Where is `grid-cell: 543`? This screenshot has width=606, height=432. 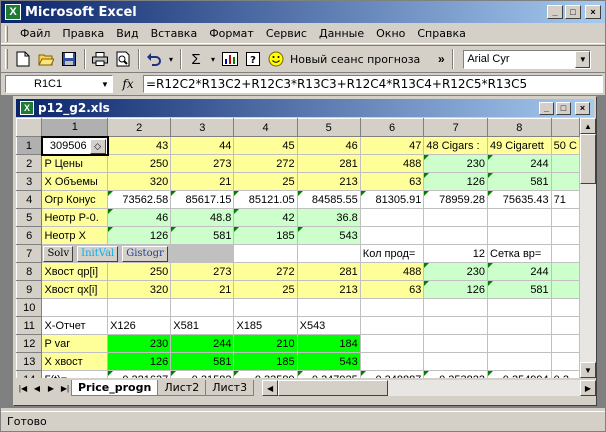
grid-cell: 543 is located at coordinates (328, 361).